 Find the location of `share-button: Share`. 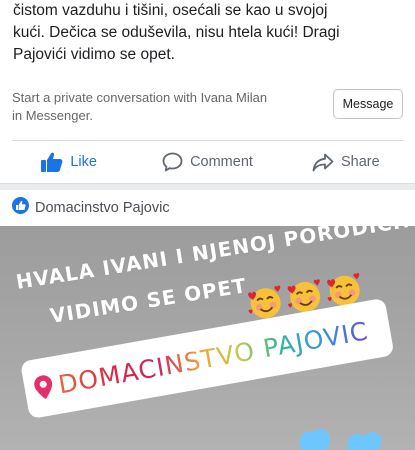

share-button: Share is located at coordinates (346, 162).